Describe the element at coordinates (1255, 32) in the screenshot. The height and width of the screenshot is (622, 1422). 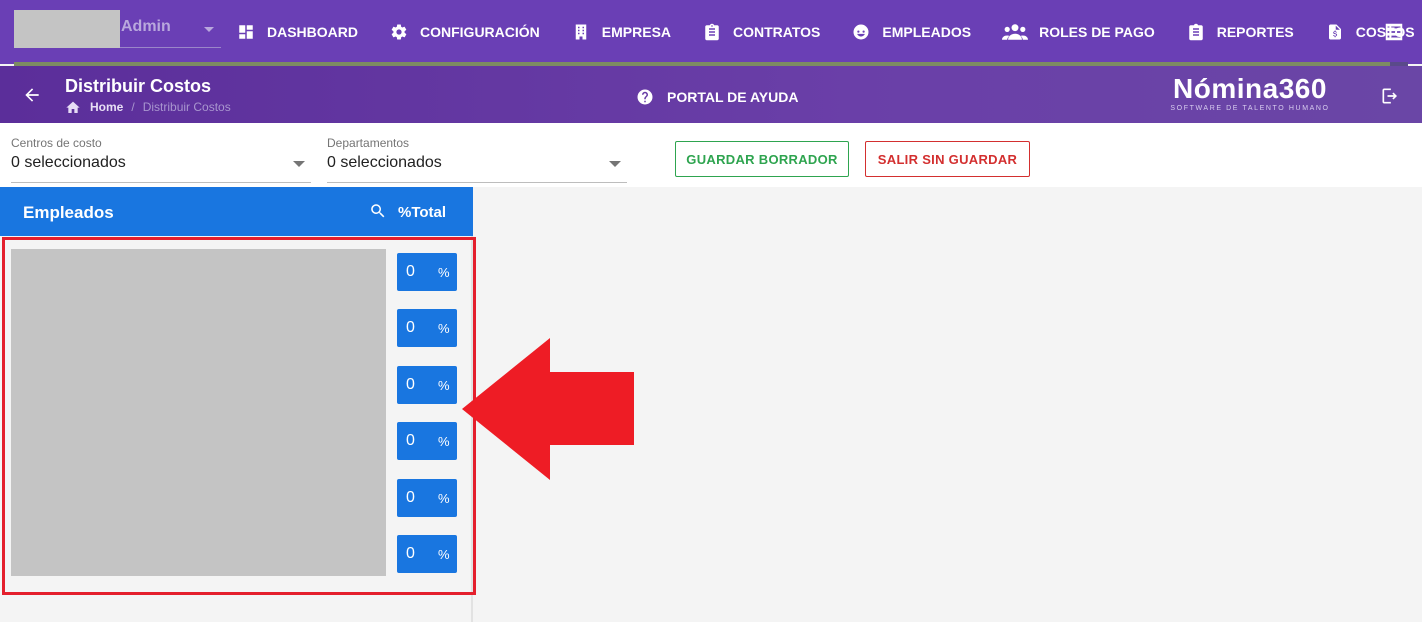
I see `nav-label: REPORTES` at that location.